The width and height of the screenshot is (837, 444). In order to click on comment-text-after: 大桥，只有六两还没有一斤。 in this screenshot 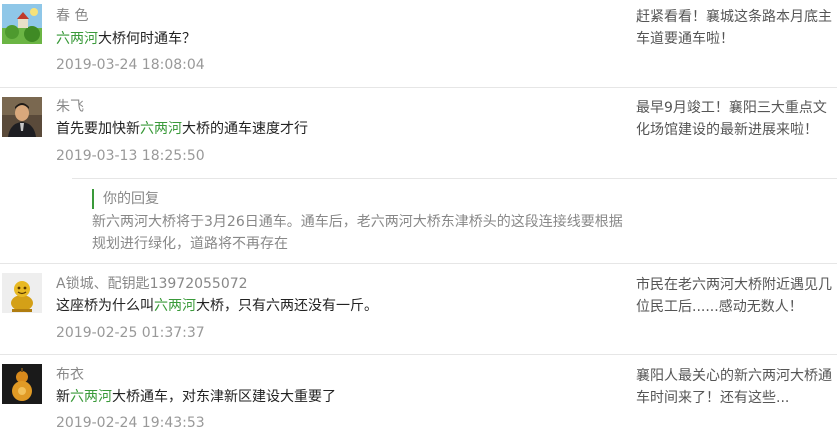, I will do `click(287, 306)`.